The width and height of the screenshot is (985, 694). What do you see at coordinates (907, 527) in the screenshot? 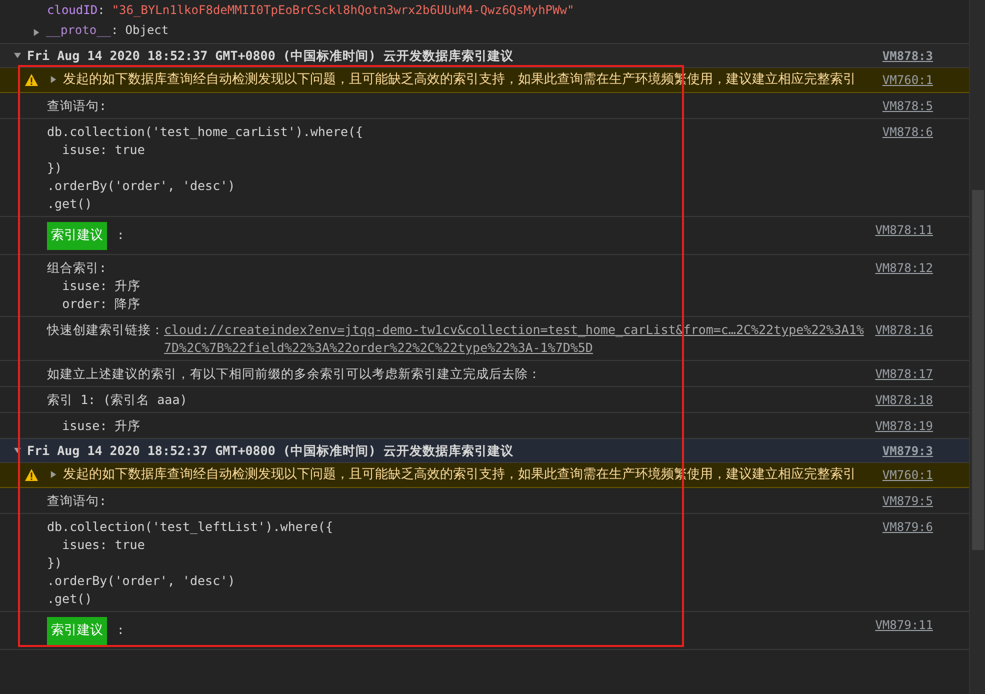
I see `source-link: VM879:6` at bounding box center [907, 527].